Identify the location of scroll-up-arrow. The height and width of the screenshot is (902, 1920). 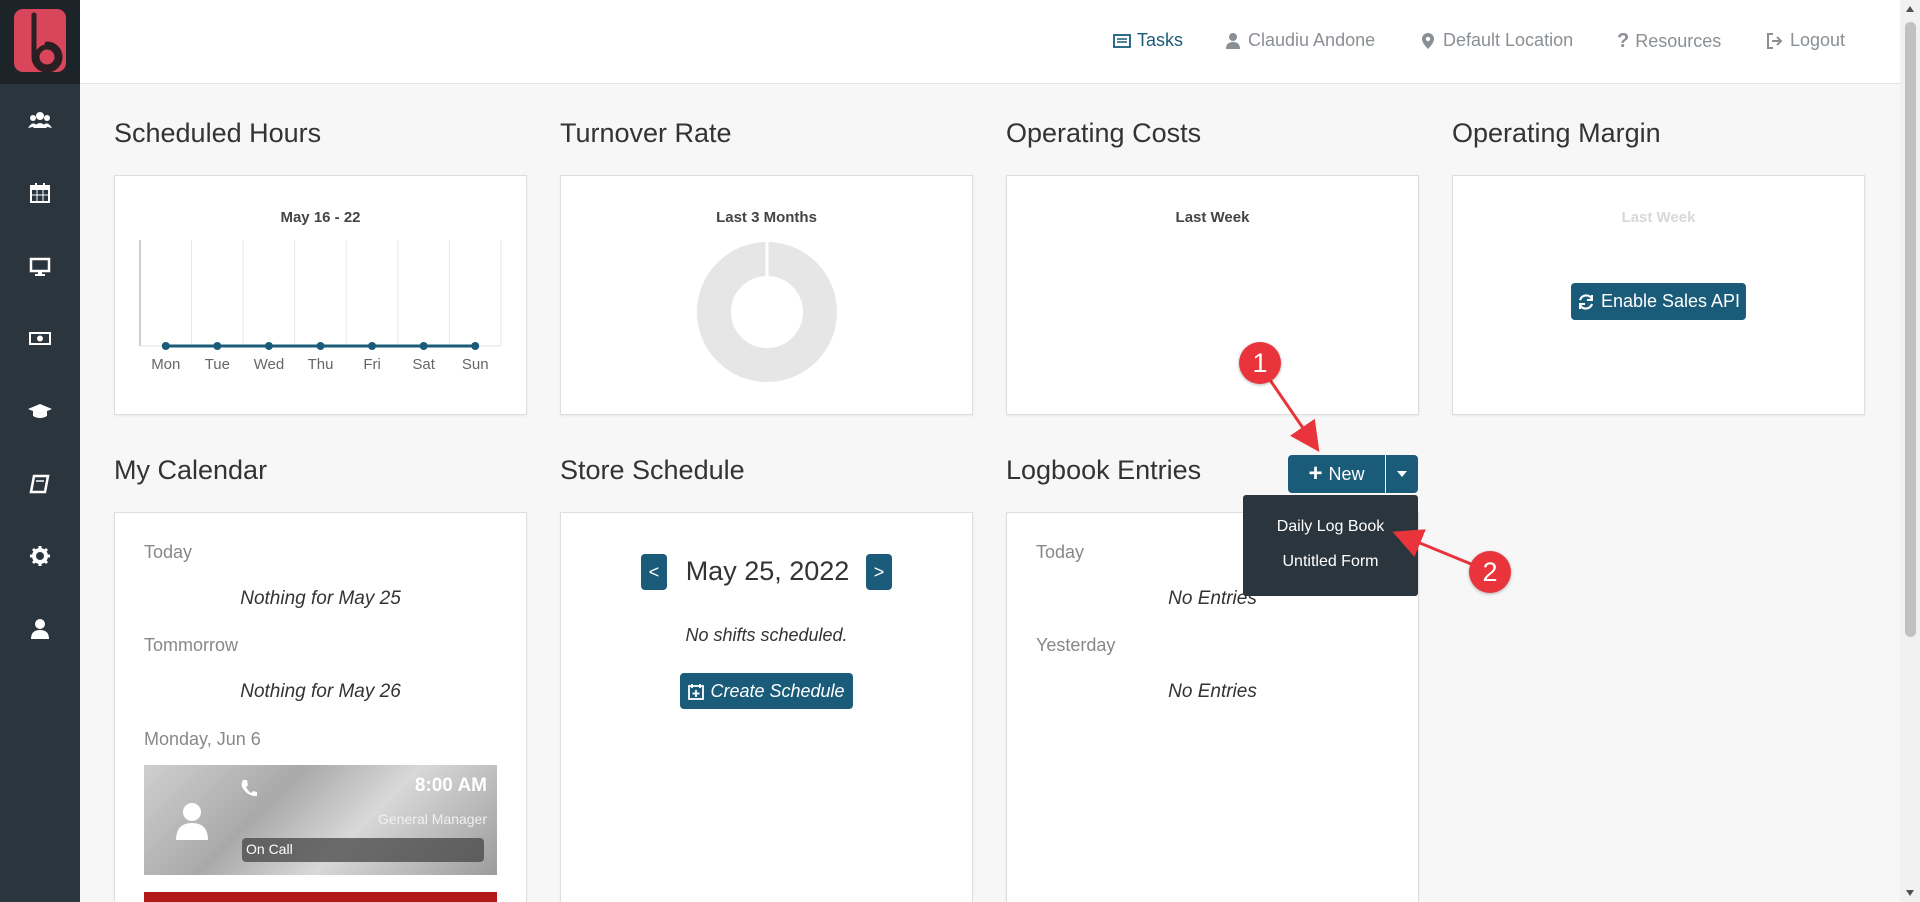
(1910, 9).